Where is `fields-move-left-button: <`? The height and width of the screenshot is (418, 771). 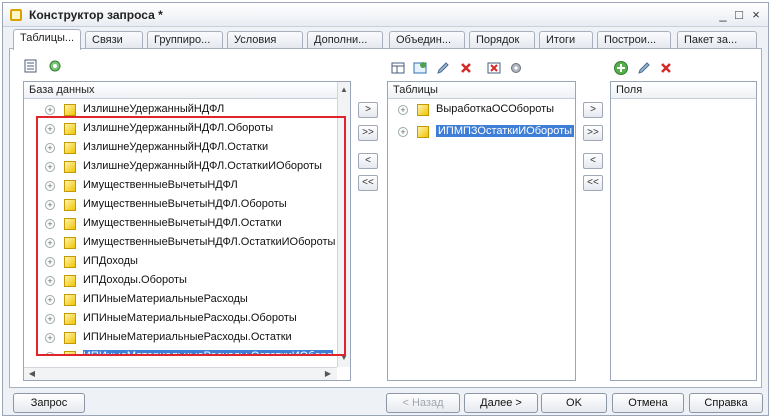 fields-move-left-button: < is located at coordinates (593, 161).